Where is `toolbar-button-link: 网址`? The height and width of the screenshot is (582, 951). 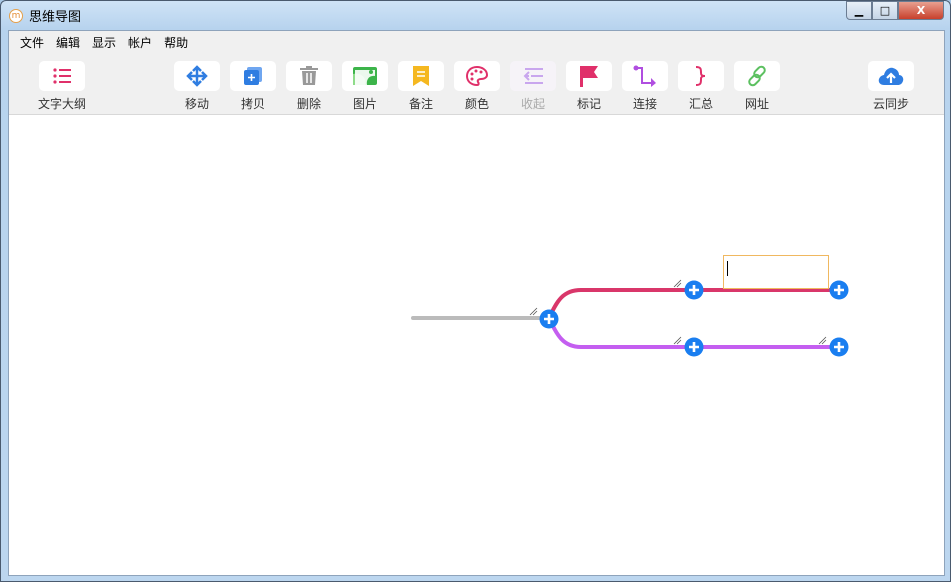 toolbar-button-link: 网址 is located at coordinates (757, 86).